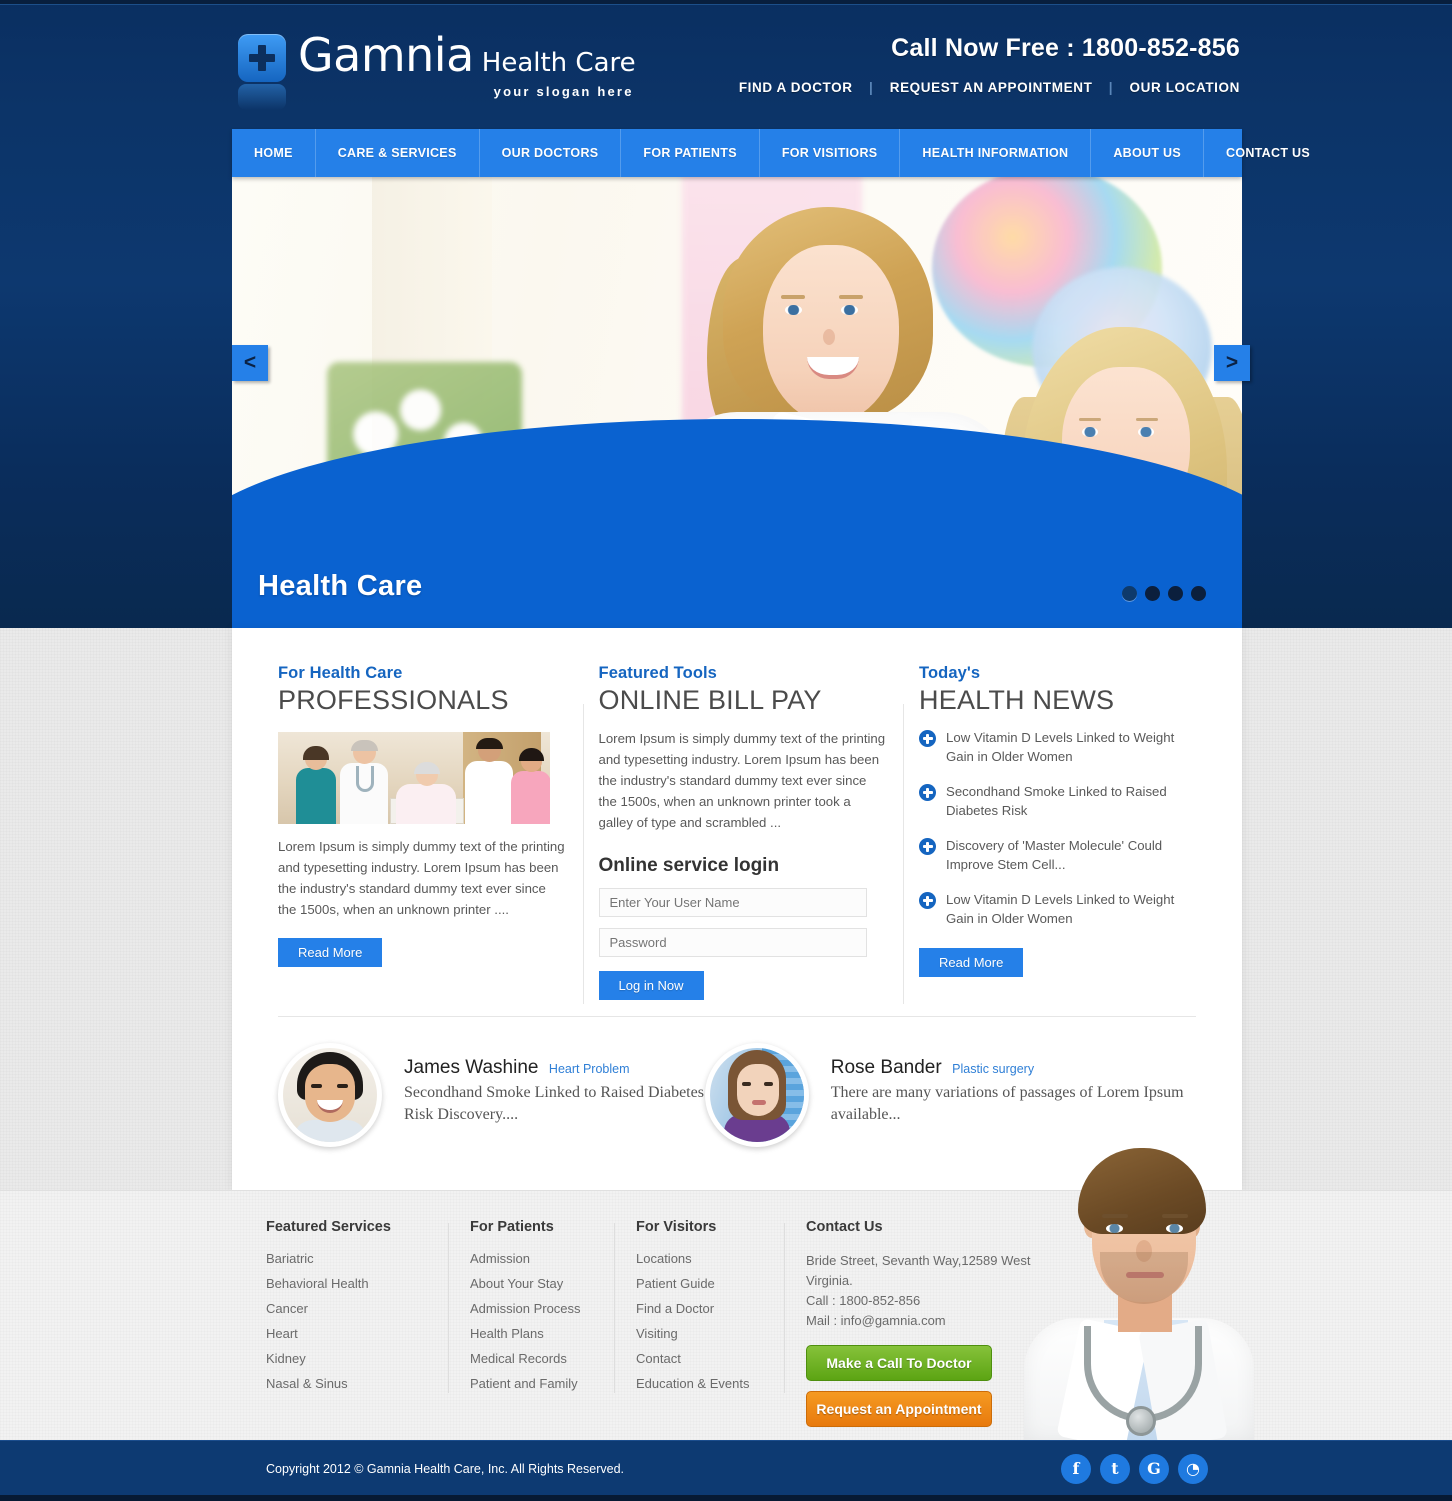 This screenshot has height=1501, width=1452. I want to click on footer-link-admission: Admission, so click(542, 1258).